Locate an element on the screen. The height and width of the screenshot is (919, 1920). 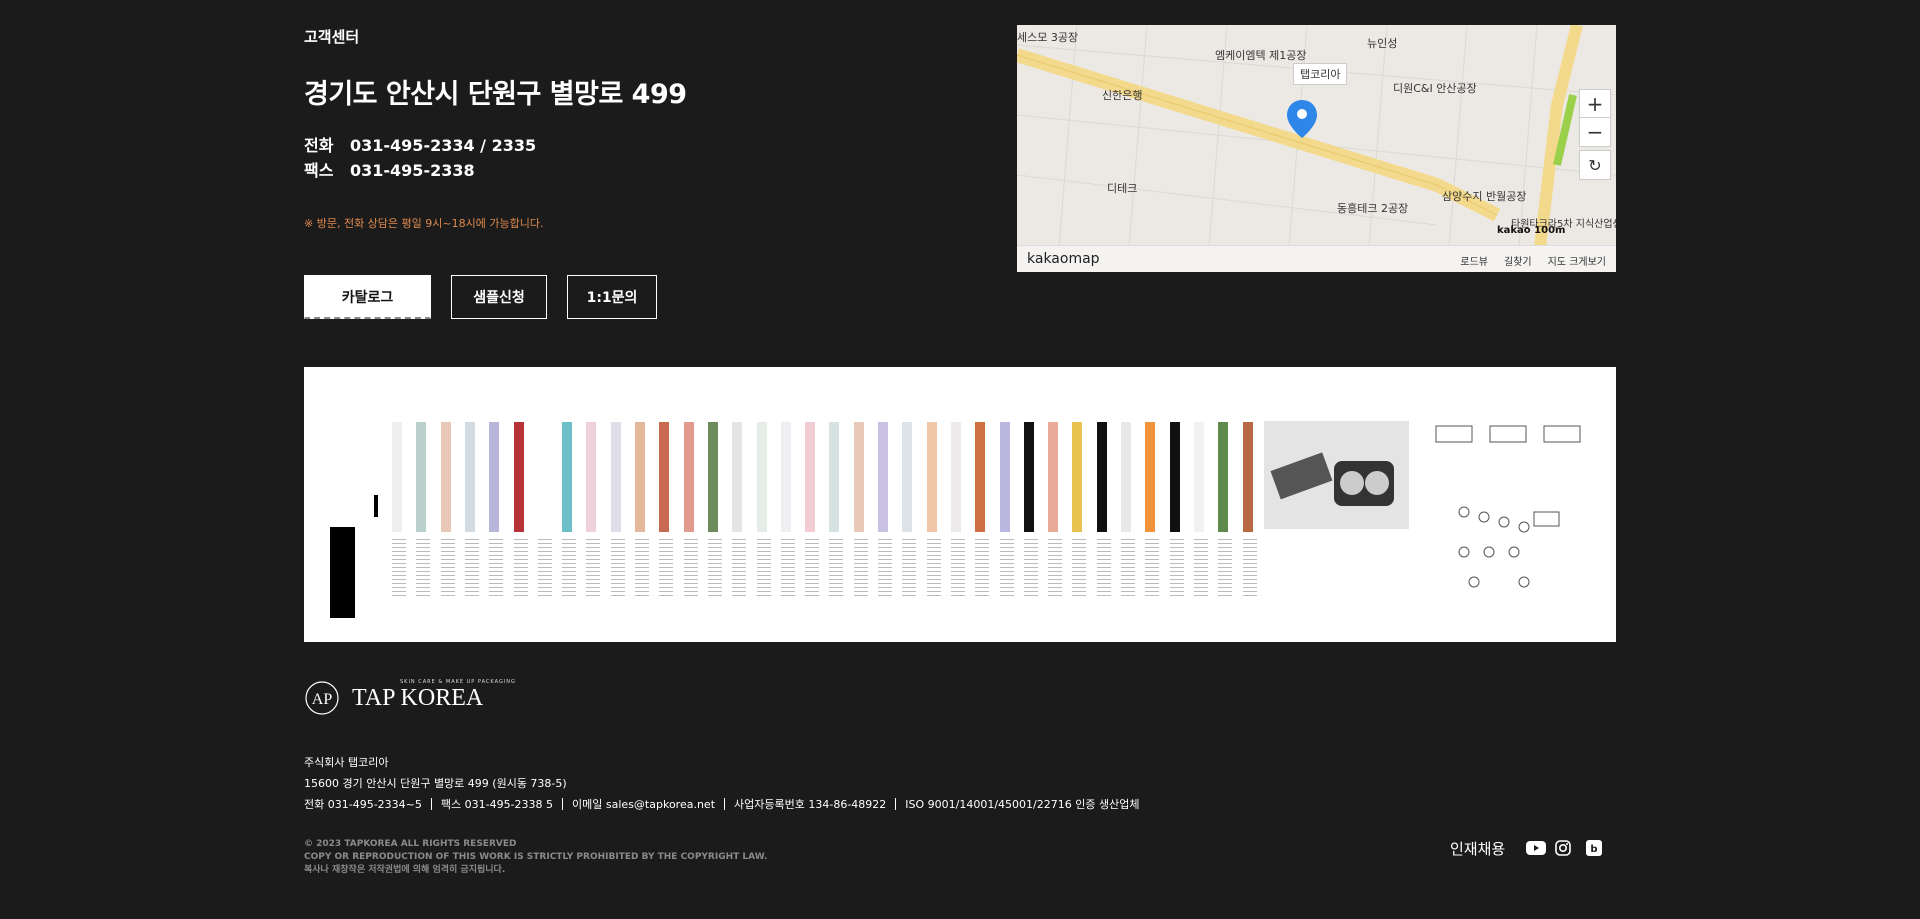
fax-label: 팩스 is located at coordinates (319, 170).